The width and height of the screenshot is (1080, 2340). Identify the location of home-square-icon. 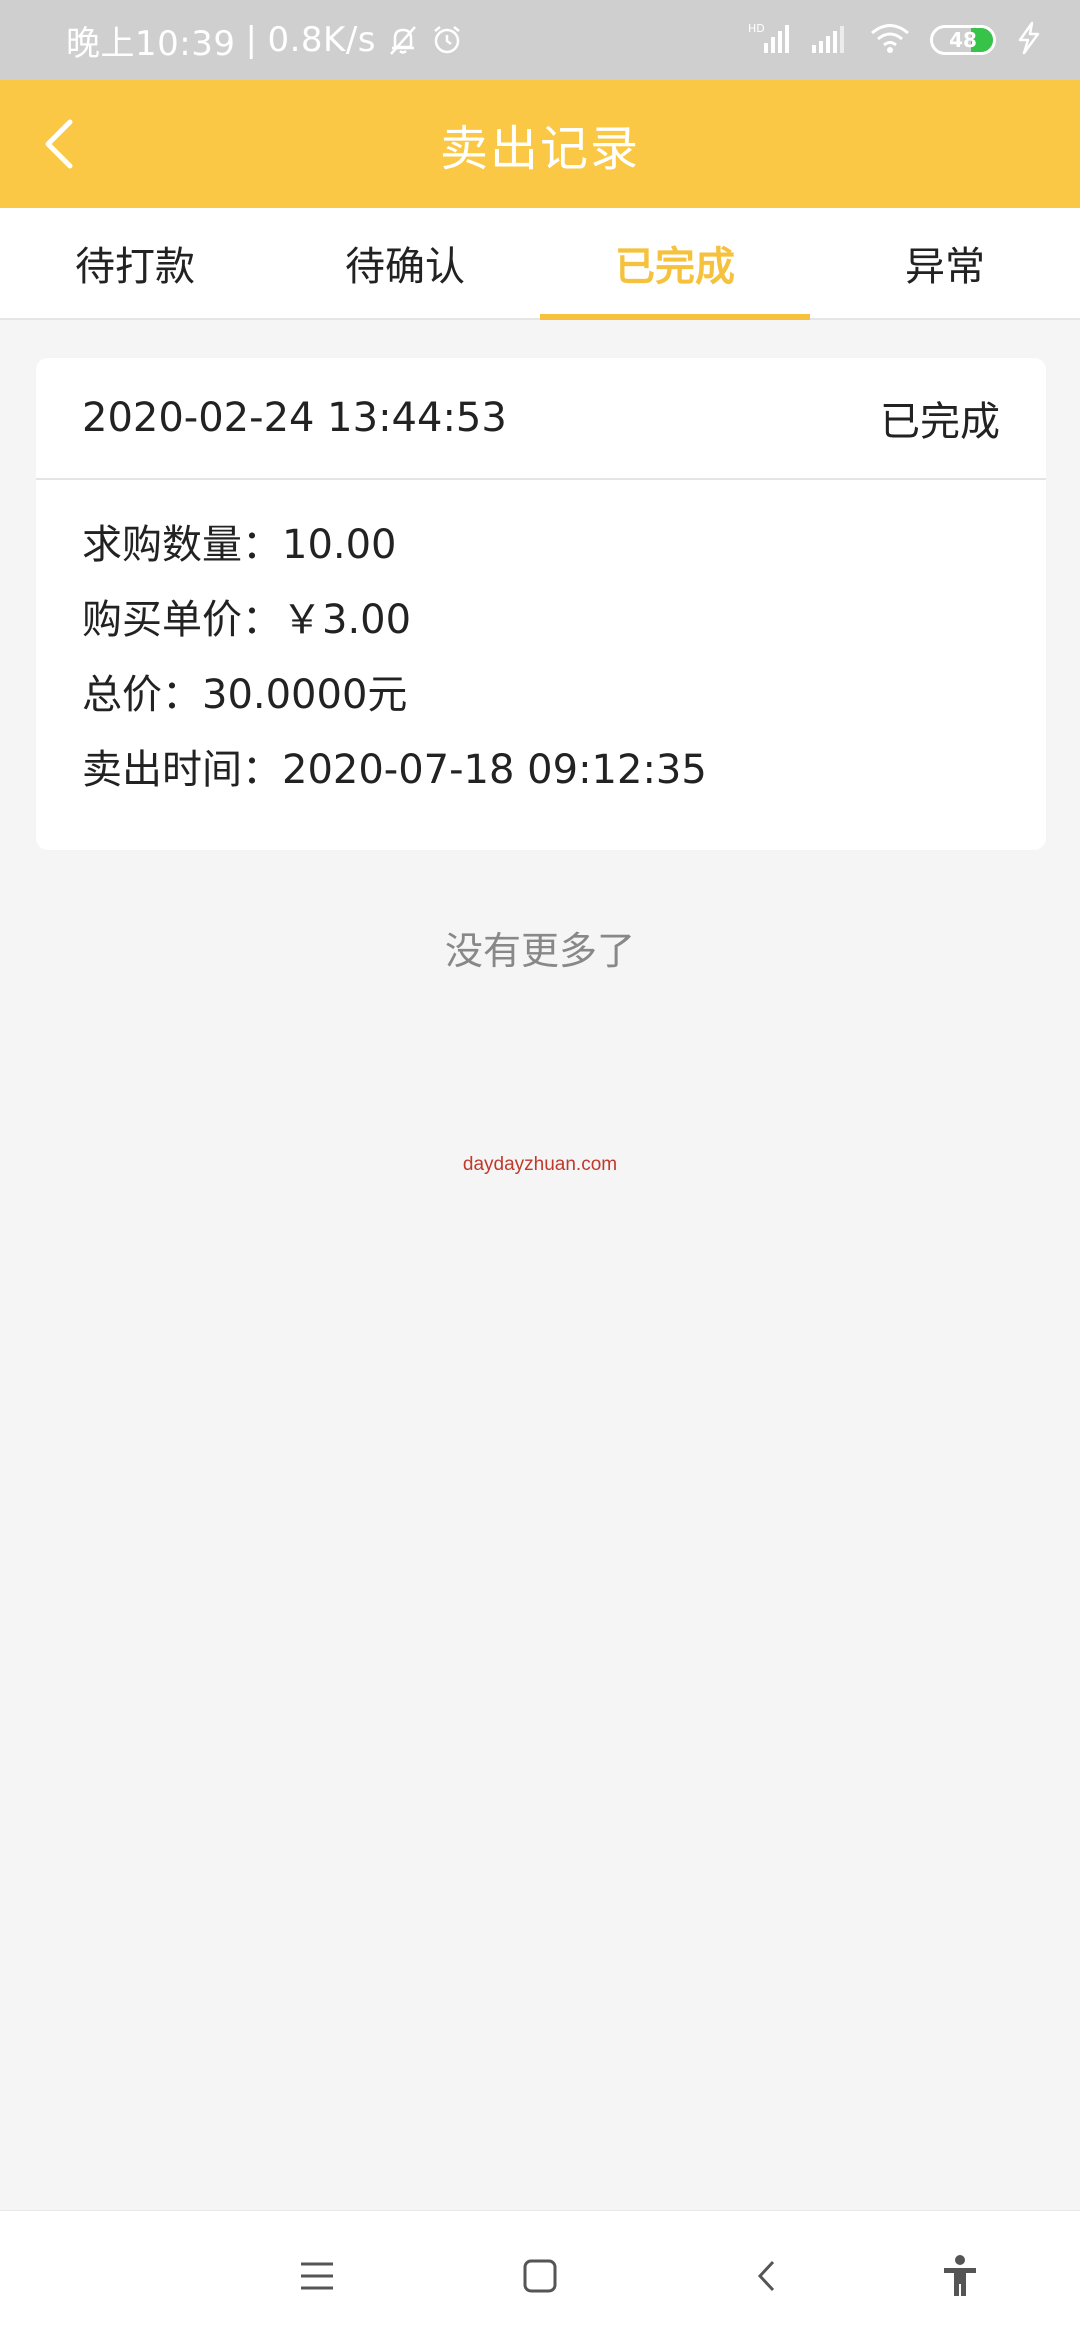
(540, 2276).